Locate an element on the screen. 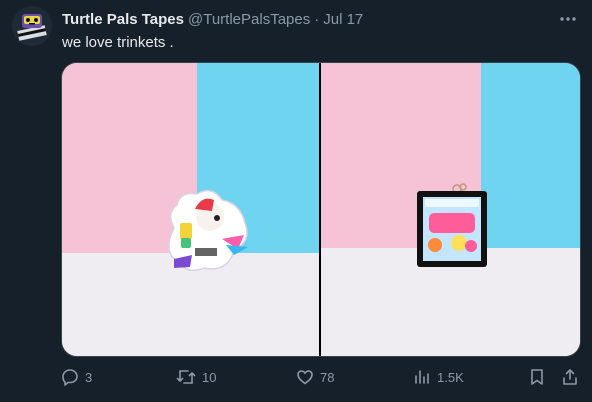 This screenshot has width=592, height=402. repost-icon is located at coordinates (186, 377).